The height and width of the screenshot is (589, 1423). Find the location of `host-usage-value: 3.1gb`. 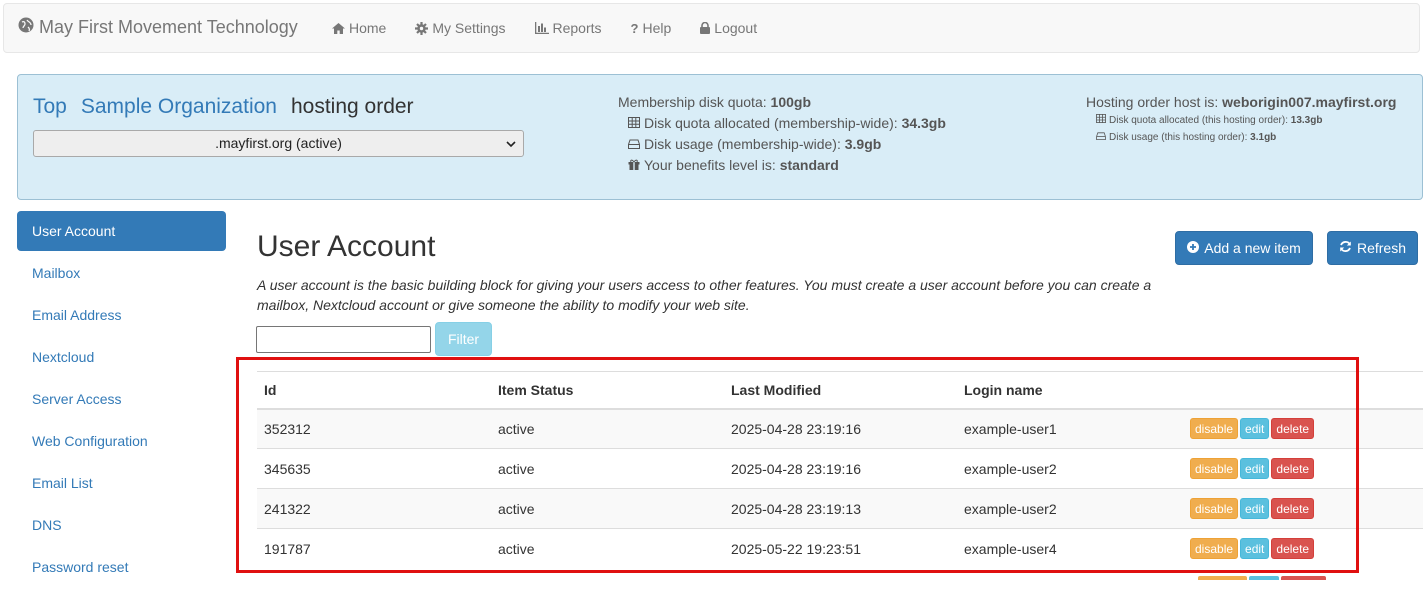

host-usage-value: 3.1gb is located at coordinates (1263, 137).